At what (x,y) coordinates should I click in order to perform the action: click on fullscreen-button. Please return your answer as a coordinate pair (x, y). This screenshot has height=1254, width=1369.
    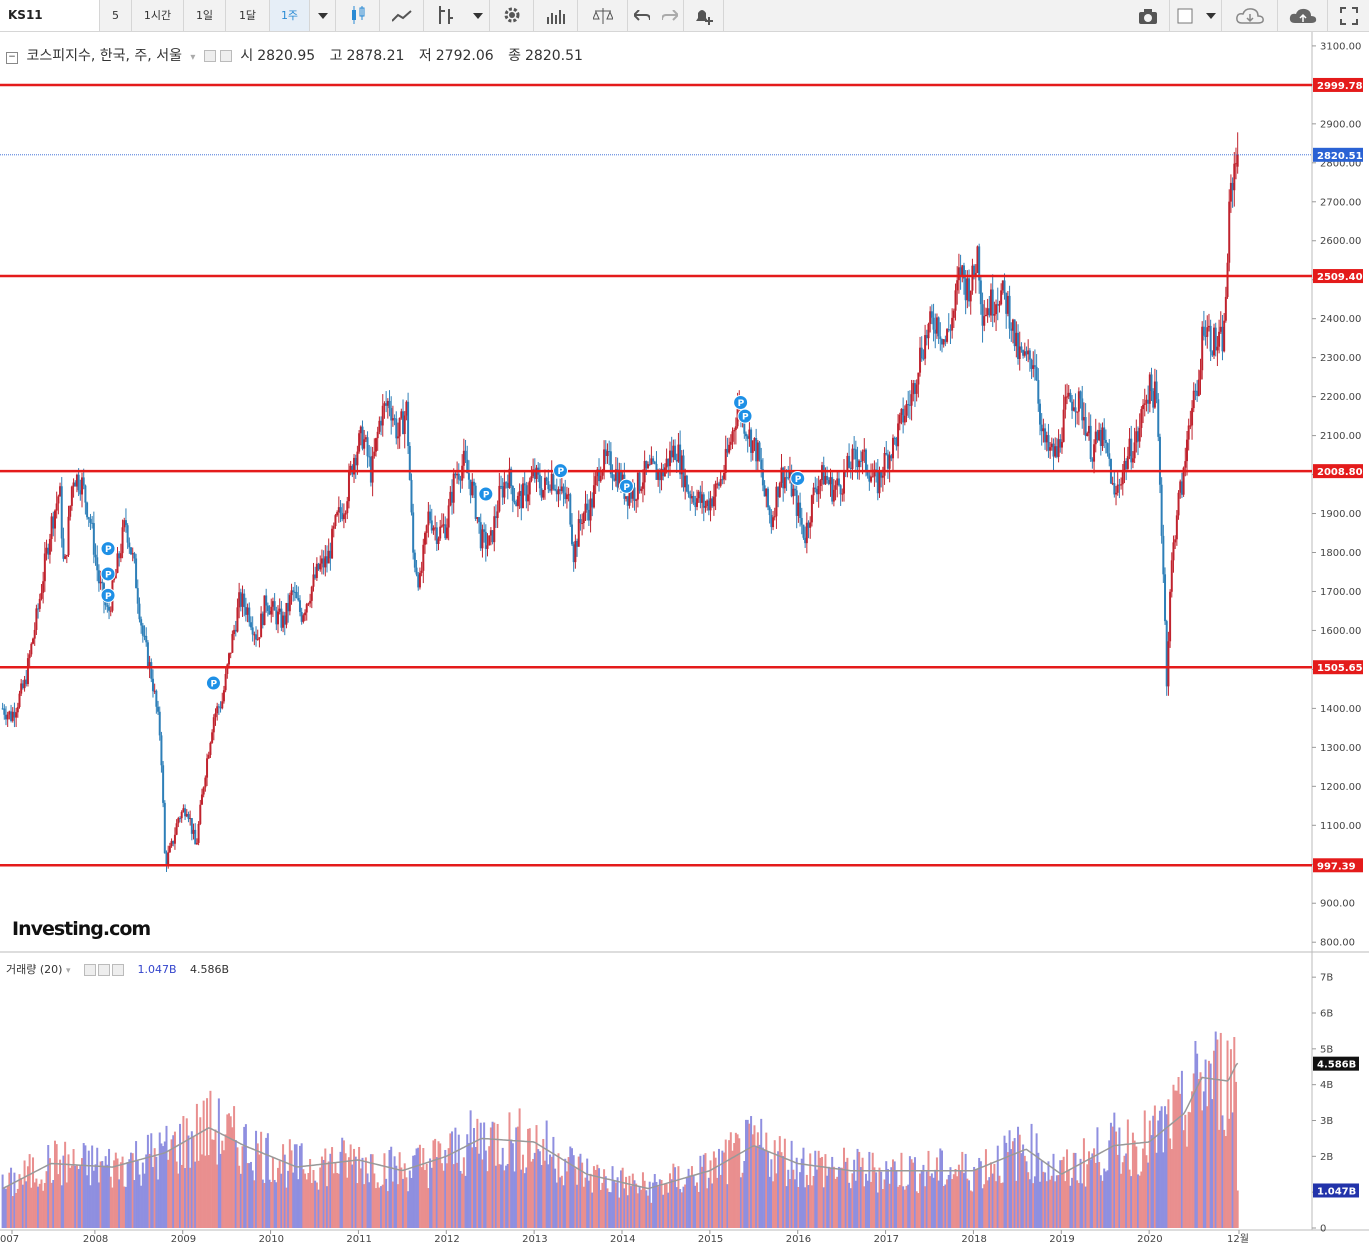
    Looking at the image, I should click on (1348, 15).